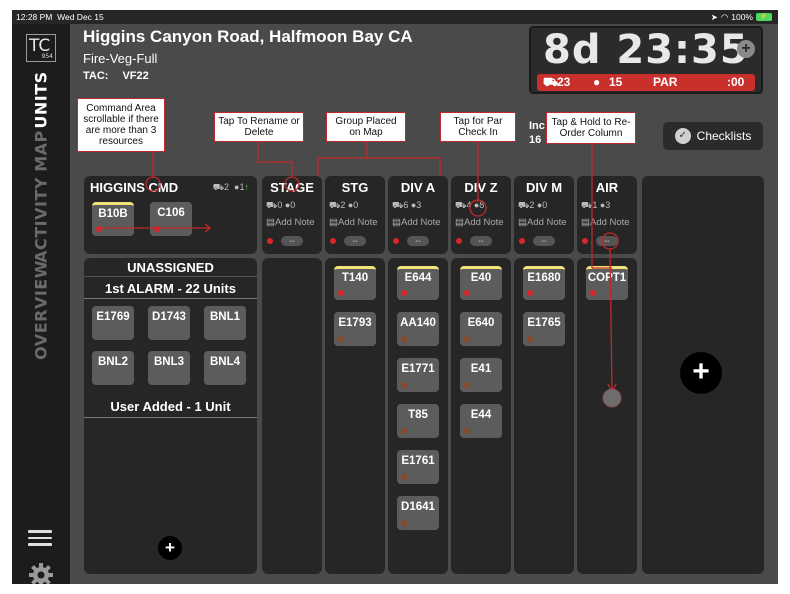  What do you see at coordinates (481, 283) in the screenshot?
I see `unit-card: E40` at bounding box center [481, 283].